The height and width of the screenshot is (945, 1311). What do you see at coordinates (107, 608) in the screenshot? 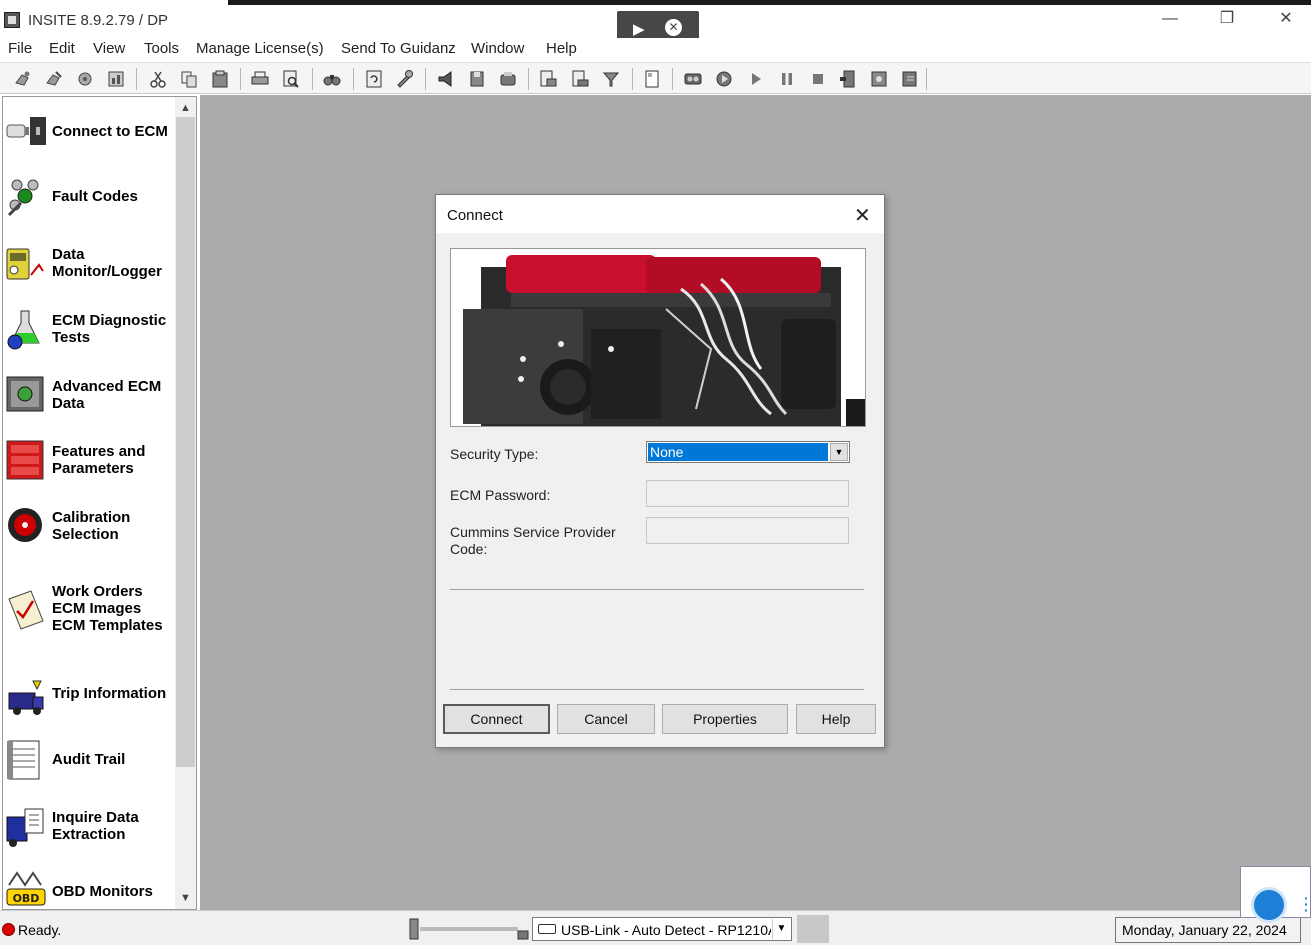
I see `sidebar-item-label: Work Orders ECM Images ECM Templates` at bounding box center [107, 608].